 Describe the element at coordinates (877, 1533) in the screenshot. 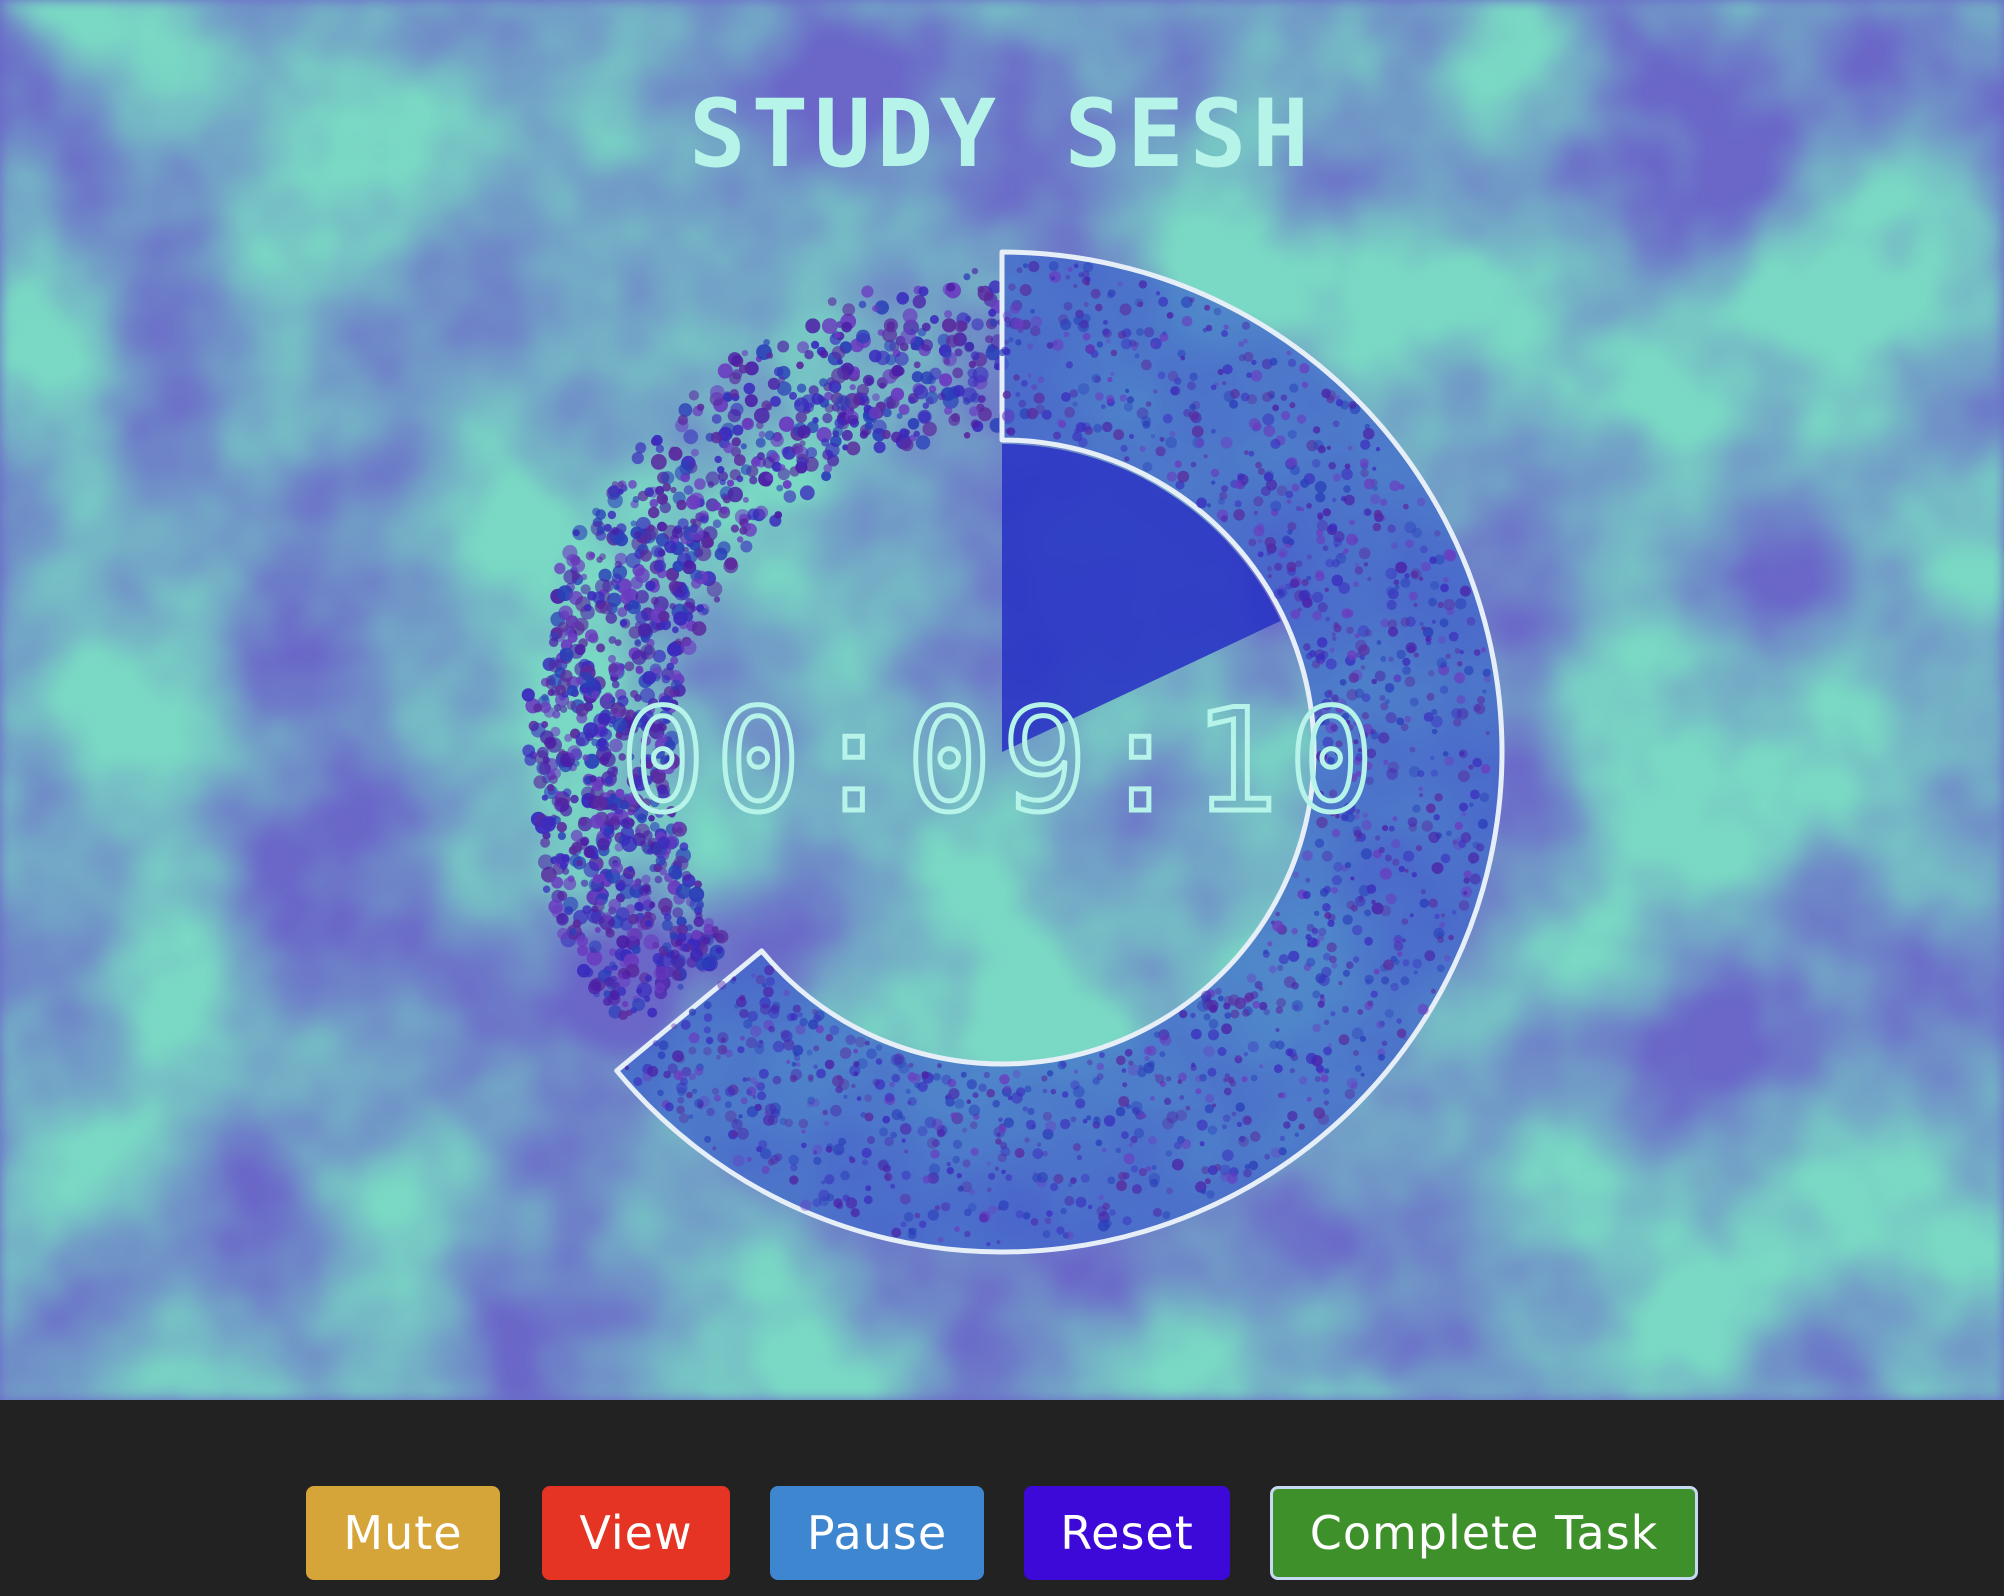

I see `pause-button: Pause` at that location.